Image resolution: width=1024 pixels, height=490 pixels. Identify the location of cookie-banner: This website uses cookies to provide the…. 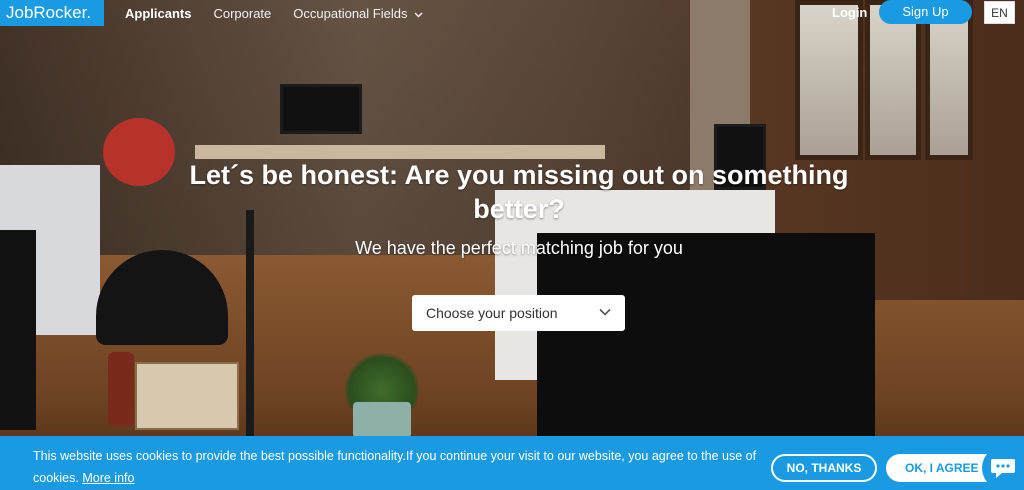
(512, 463).